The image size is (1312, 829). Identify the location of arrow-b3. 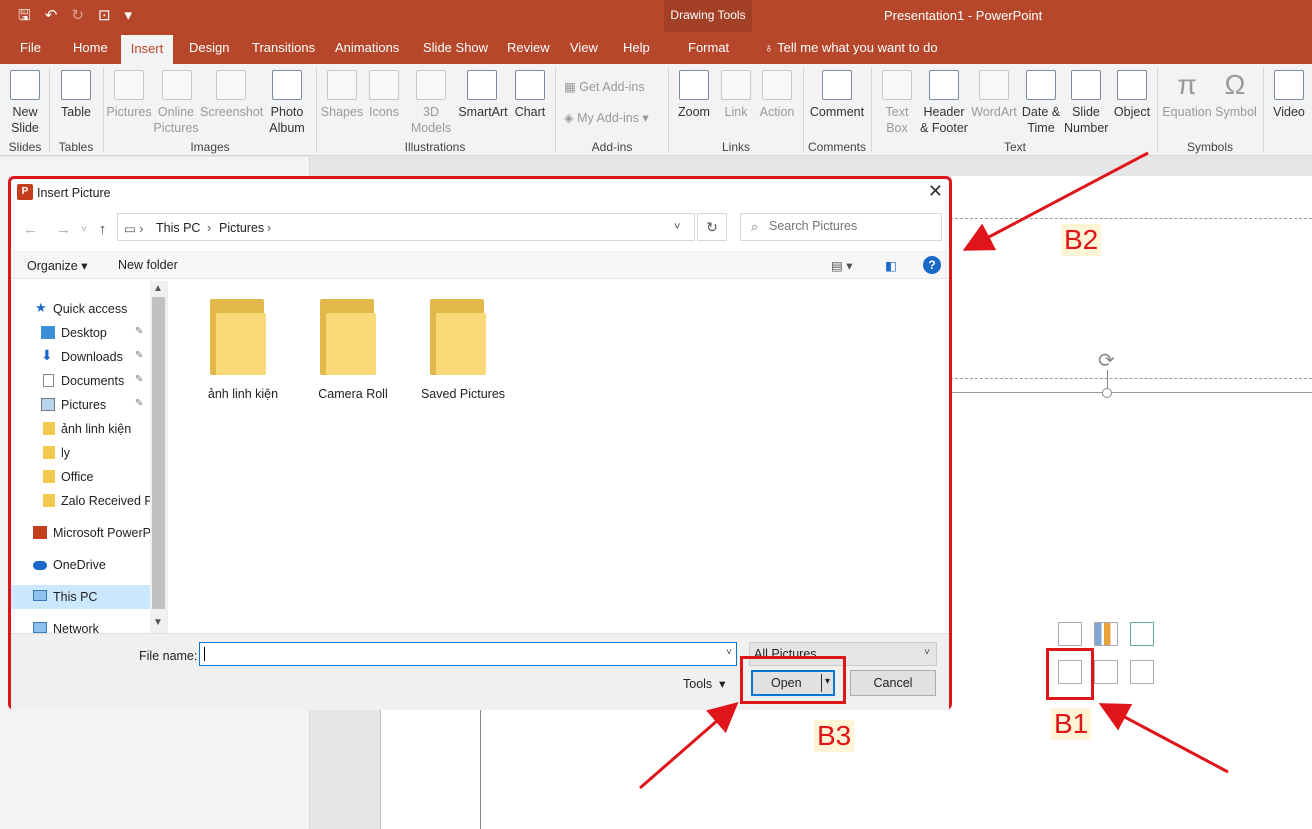
(689, 746).